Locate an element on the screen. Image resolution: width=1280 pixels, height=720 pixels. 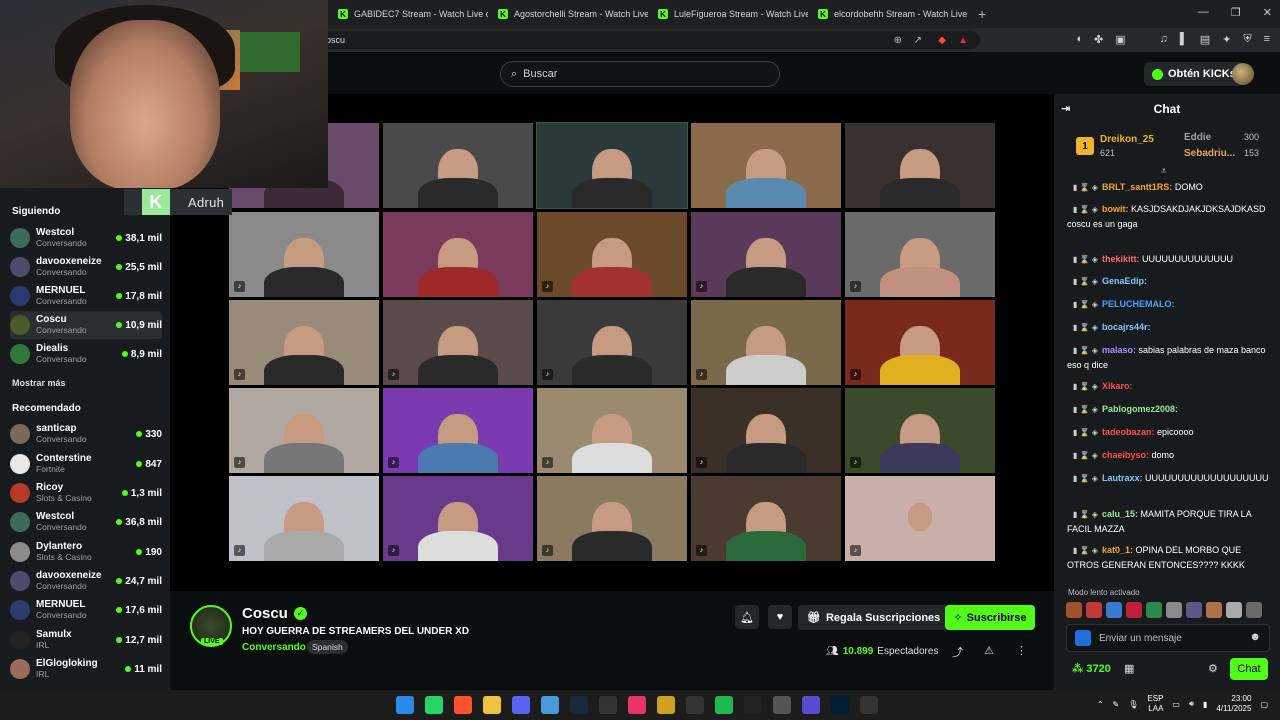
chat-username: tadeobazan: is located at coordinates (1128, 432).